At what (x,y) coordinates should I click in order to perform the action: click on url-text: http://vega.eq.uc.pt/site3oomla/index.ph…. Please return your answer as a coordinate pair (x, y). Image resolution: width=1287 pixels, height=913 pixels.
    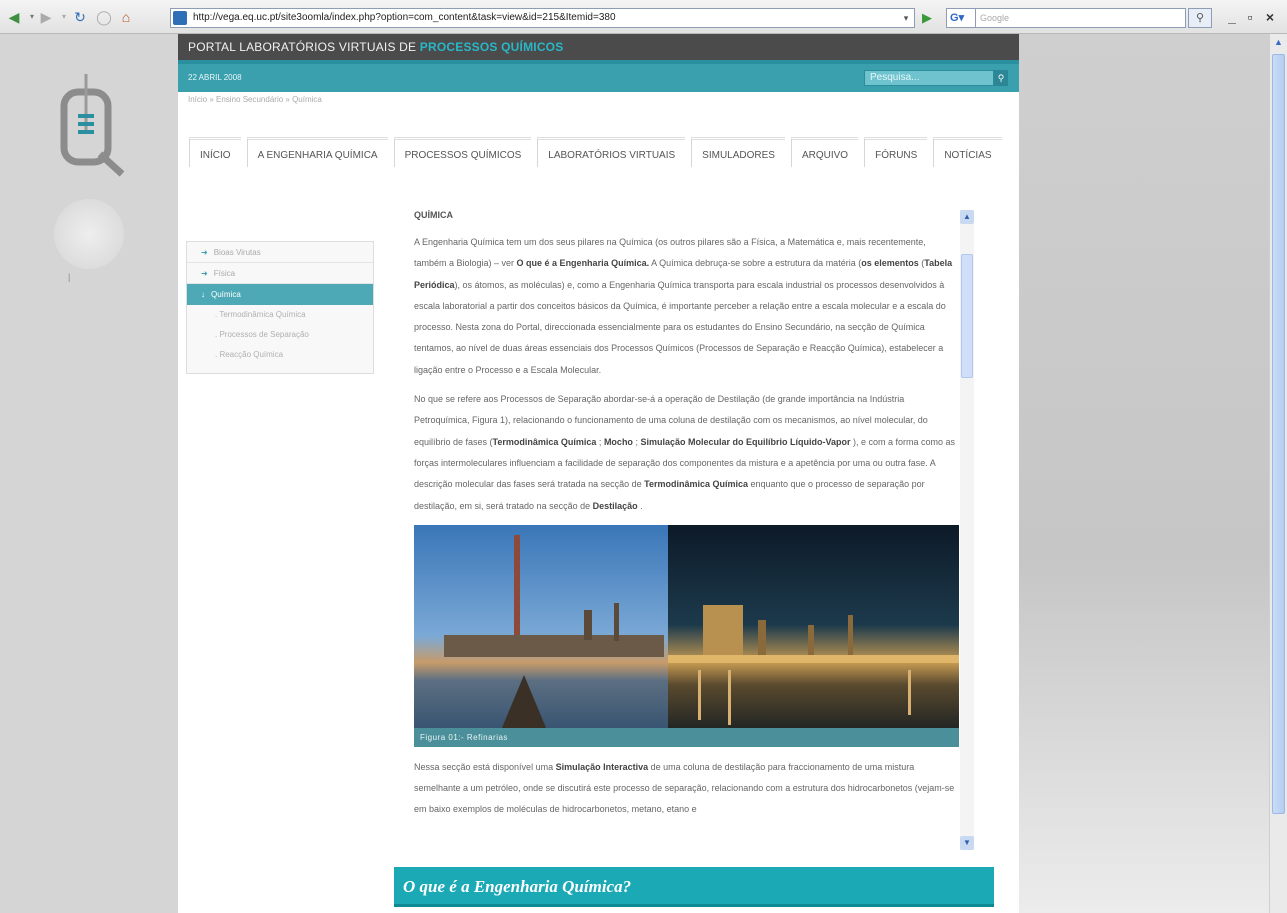
    Looking at the image, I should click on (404, 17).